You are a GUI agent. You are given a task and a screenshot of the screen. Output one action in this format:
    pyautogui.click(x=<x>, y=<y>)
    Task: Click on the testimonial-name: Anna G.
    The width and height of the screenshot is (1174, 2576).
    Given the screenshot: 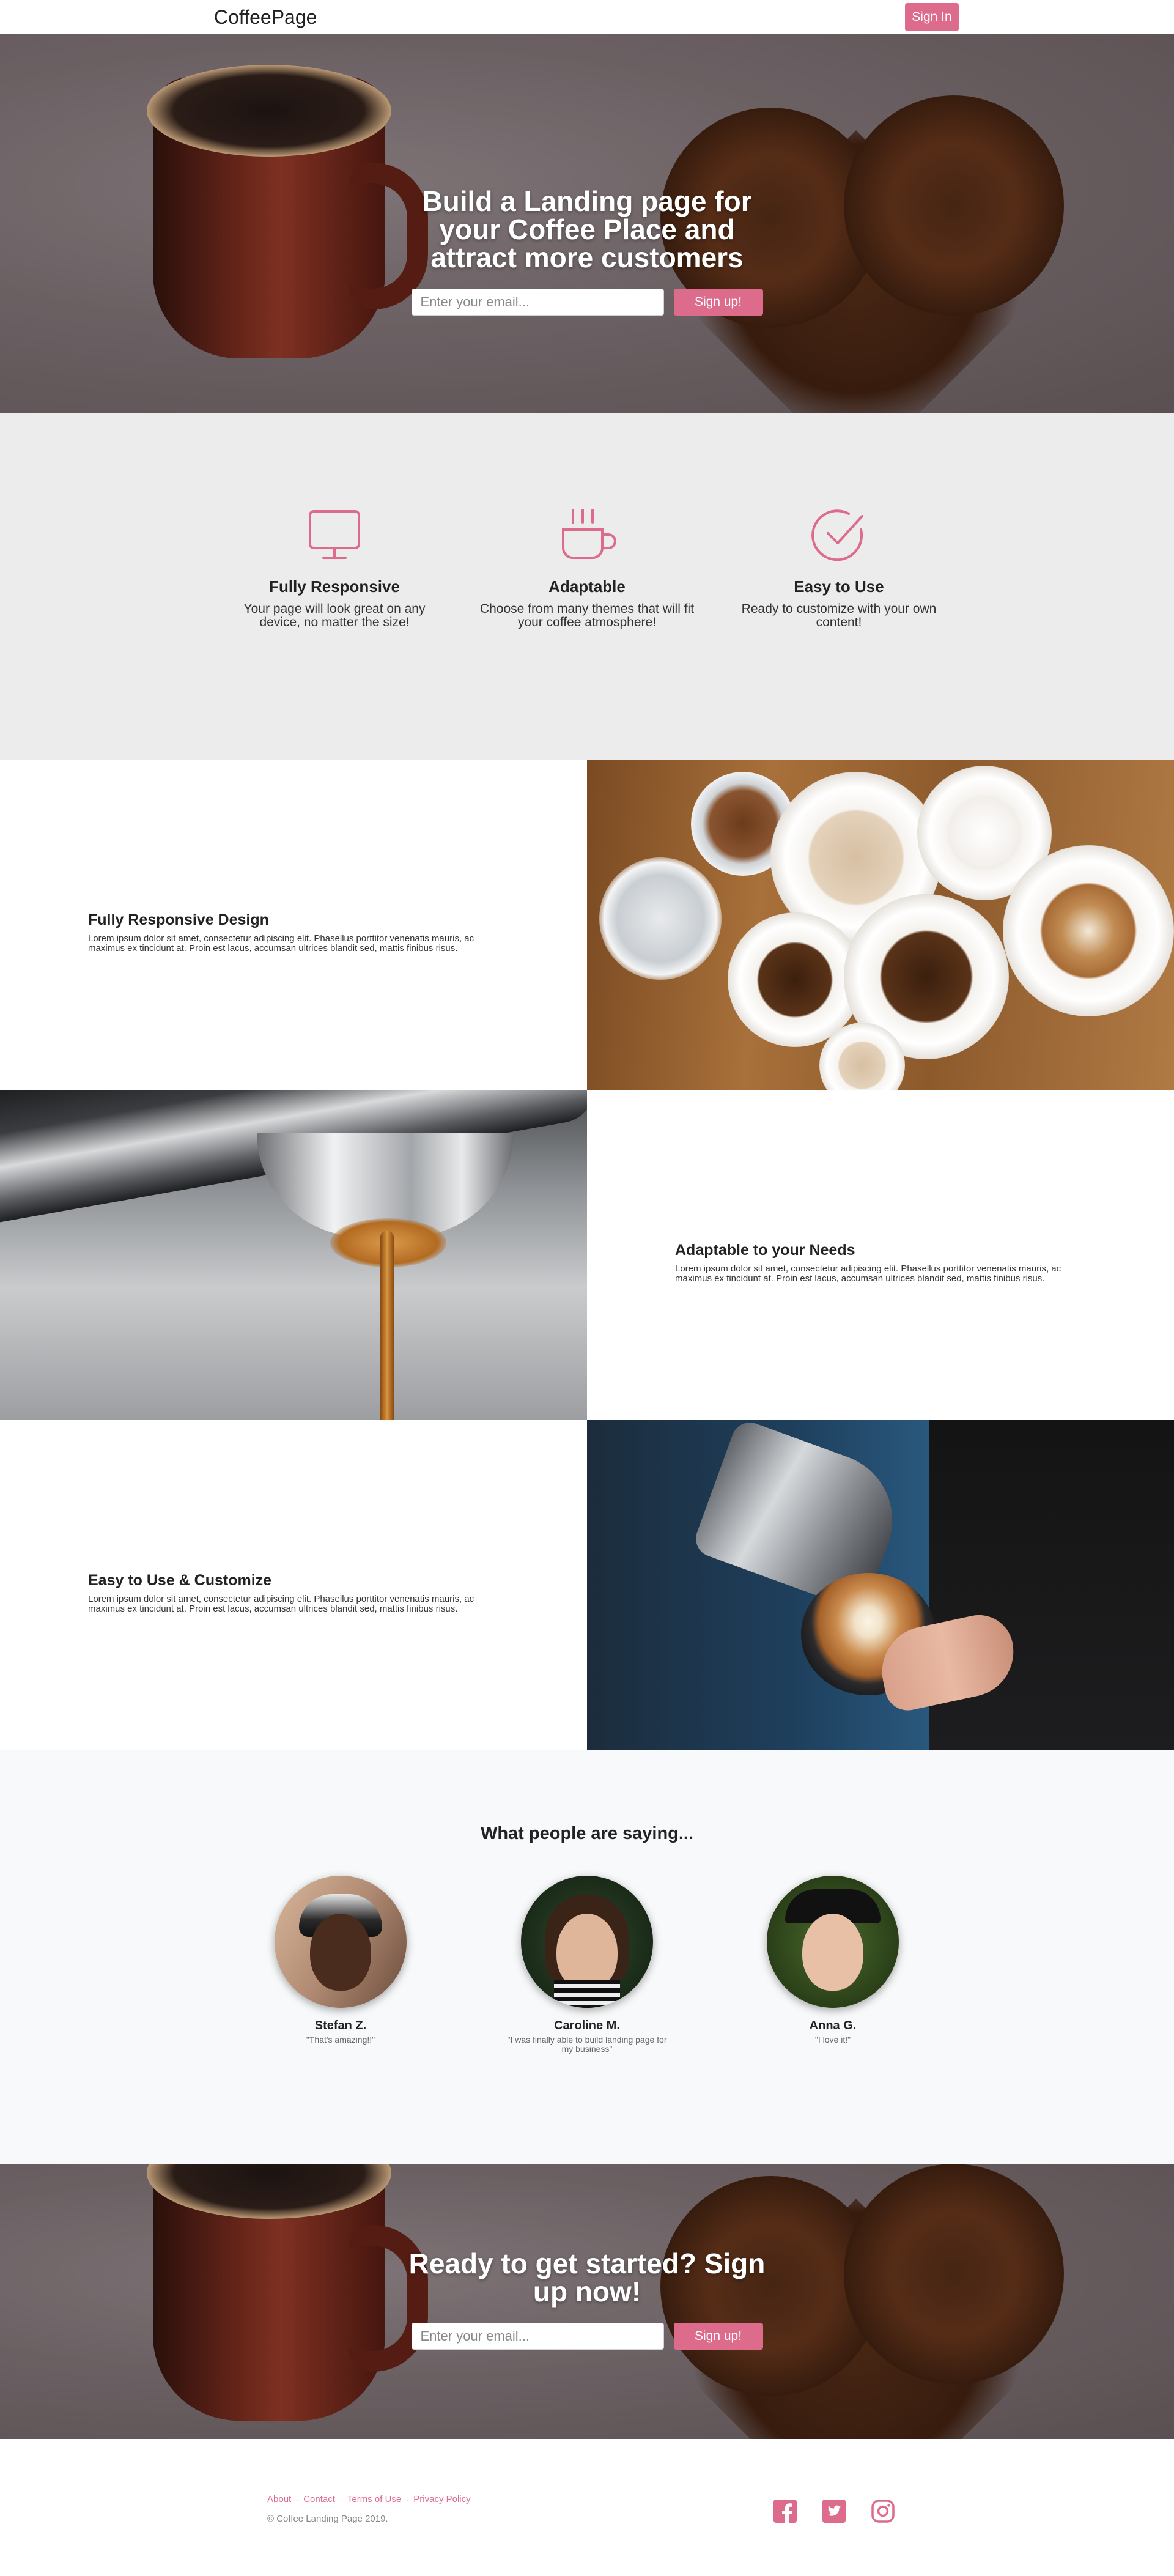 What is the action you would take?
    pyautogui.click(x=833, y=2025)
    